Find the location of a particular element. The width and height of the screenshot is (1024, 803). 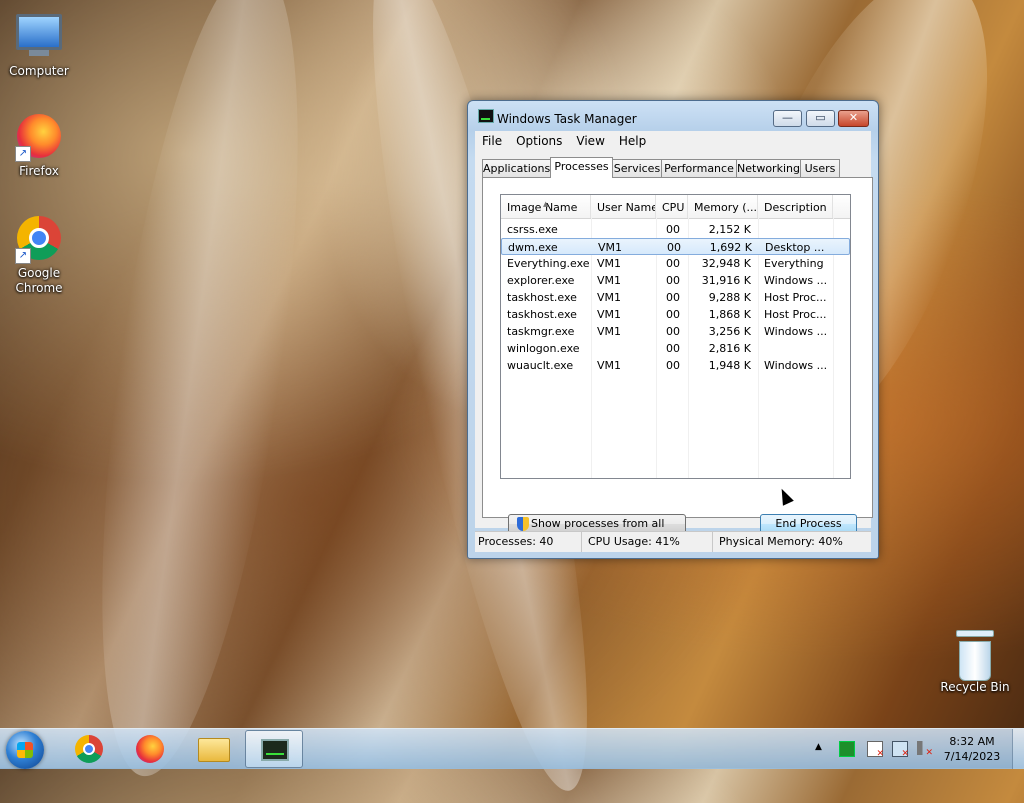

window-title: Windows Task Manager is located at coordinates (567, 119).